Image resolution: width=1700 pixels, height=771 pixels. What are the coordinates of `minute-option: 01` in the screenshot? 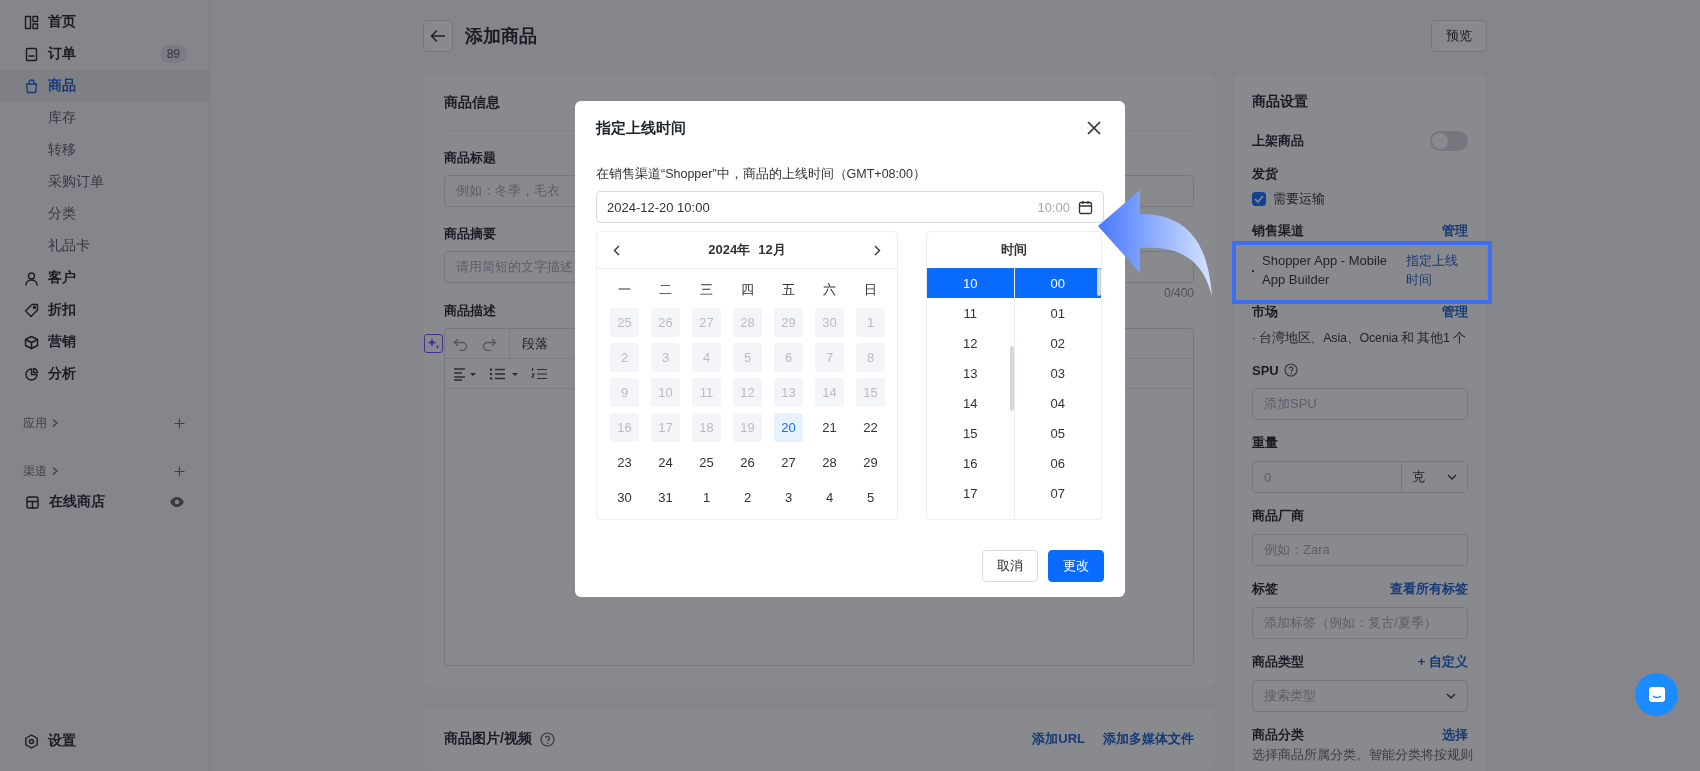 It's located at (1057, 313).